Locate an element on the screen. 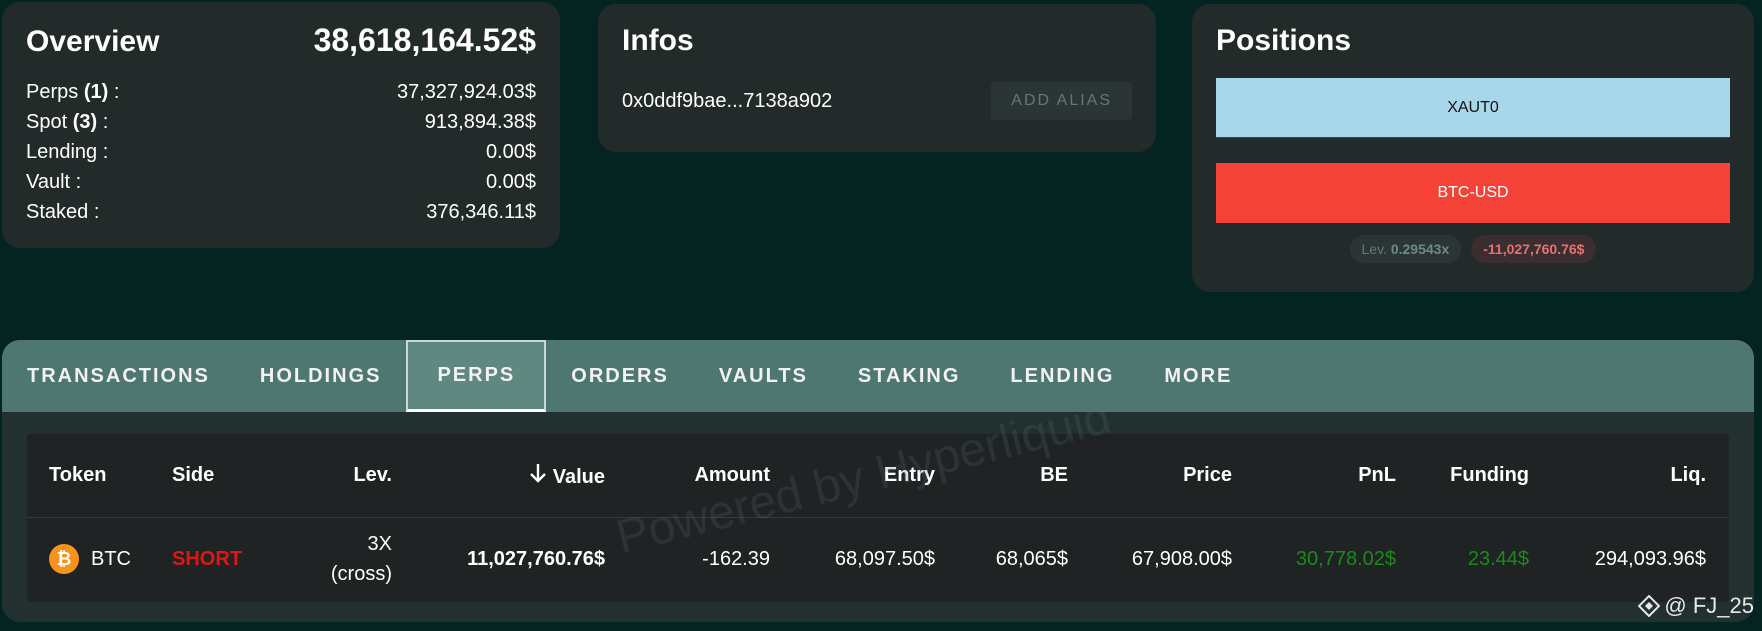 The width and height of the screenshot is (1762, 631). overview-total: 38,618,164.52$ is located at coordinates (424, 40).